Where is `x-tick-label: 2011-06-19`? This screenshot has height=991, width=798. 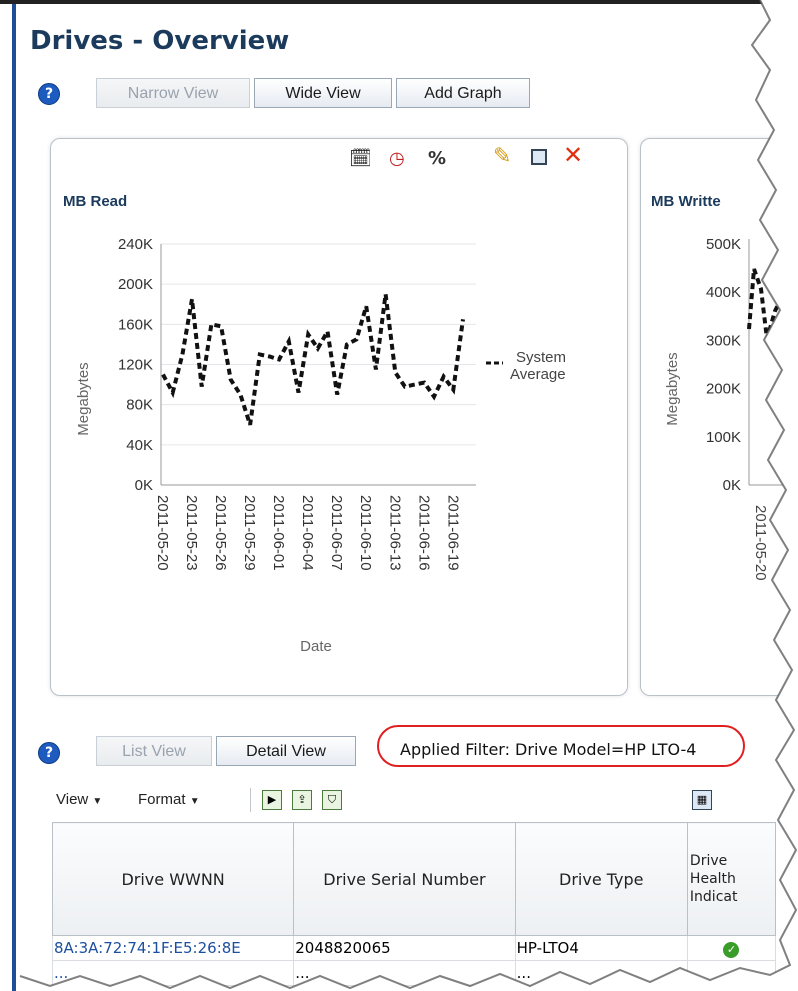
x-tick-label: 2011-06-19 is located at coordinates (452, 533).